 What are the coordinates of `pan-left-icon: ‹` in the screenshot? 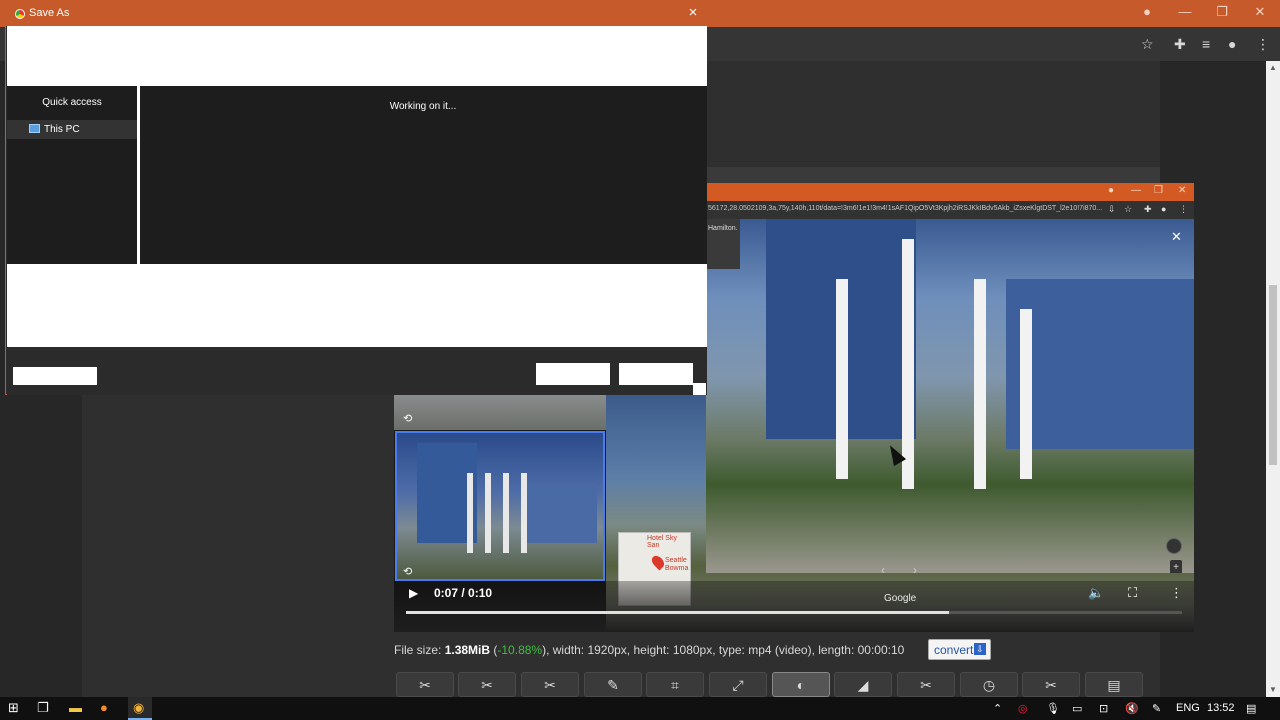 It's located at (883, 568).